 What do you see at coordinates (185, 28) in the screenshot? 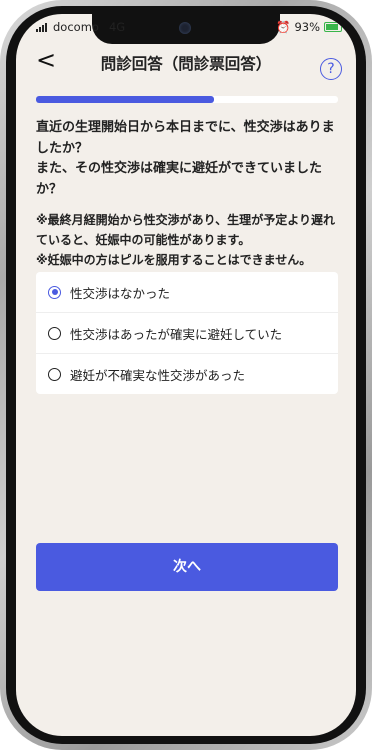
I see `camera-icon` at bounding box center [185, 28].